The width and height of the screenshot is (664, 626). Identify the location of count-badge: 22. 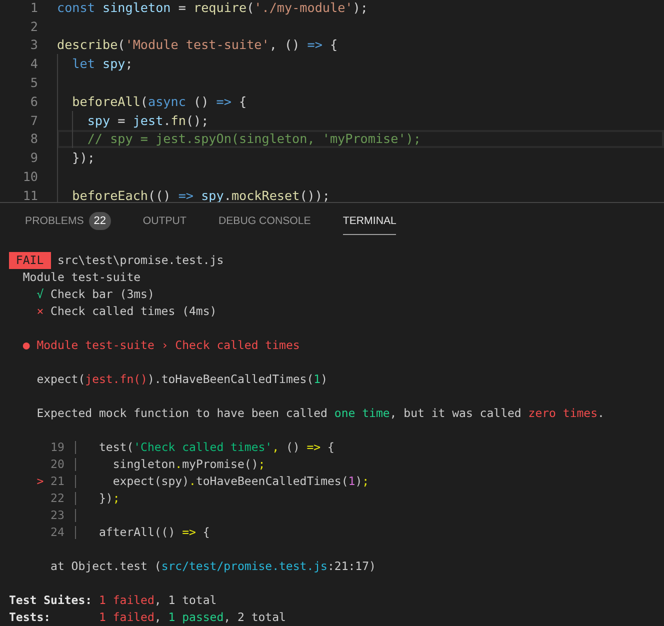
(99, 221).